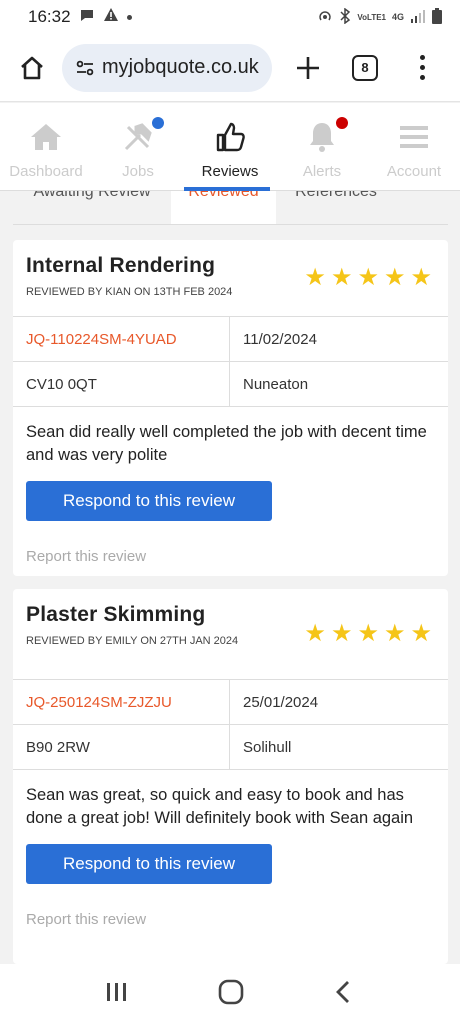 The image size is (460, 1024). I want to click on home-outline-icon, so click(32, 67).